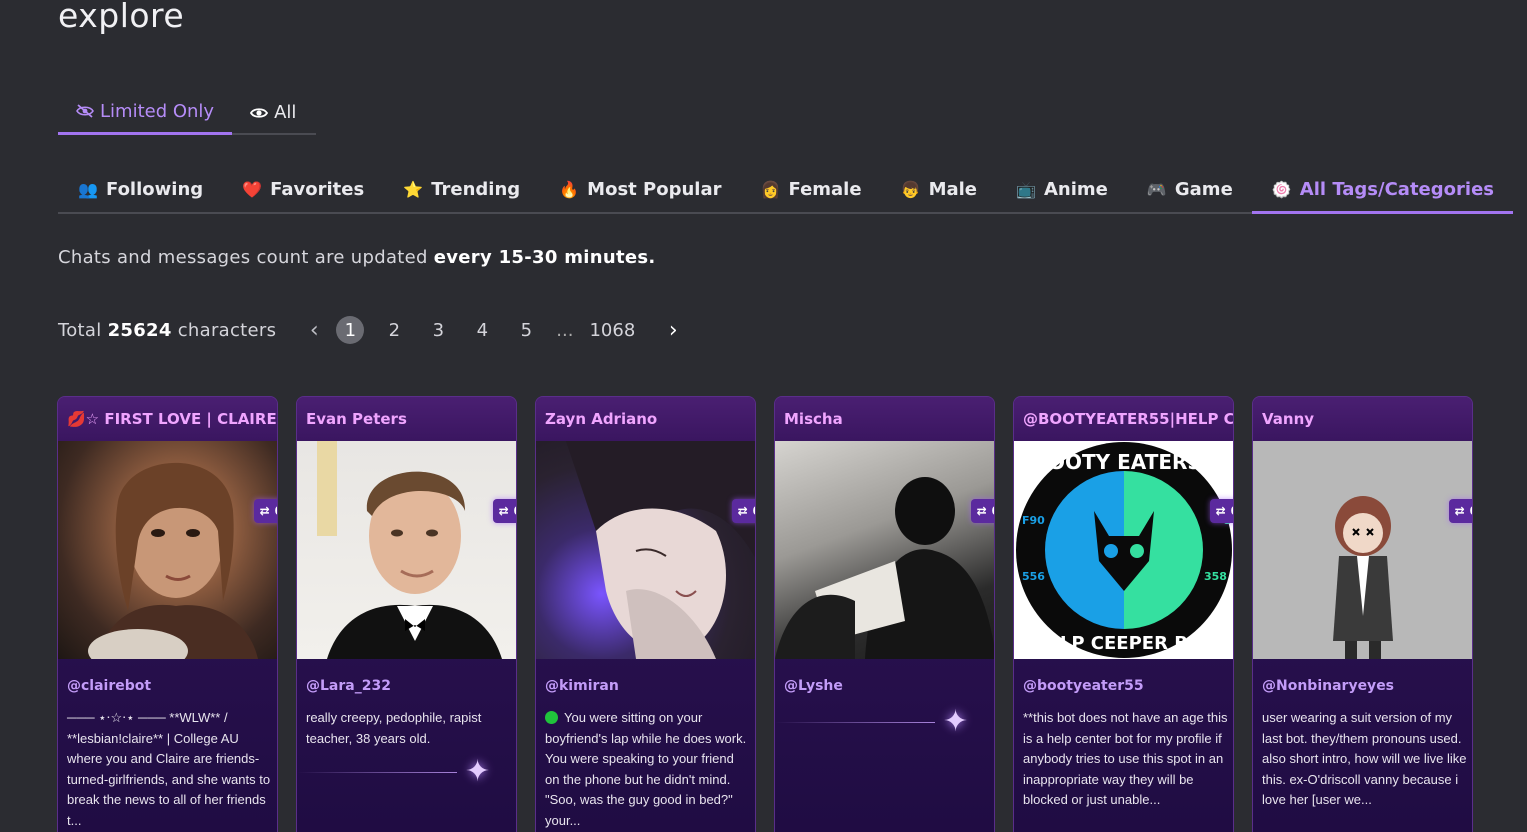 This screenshot has height=832, width=1527. Describe the element at coordinates (85, 111) in the screenshot. I see `eye-slash-icon` at that location.